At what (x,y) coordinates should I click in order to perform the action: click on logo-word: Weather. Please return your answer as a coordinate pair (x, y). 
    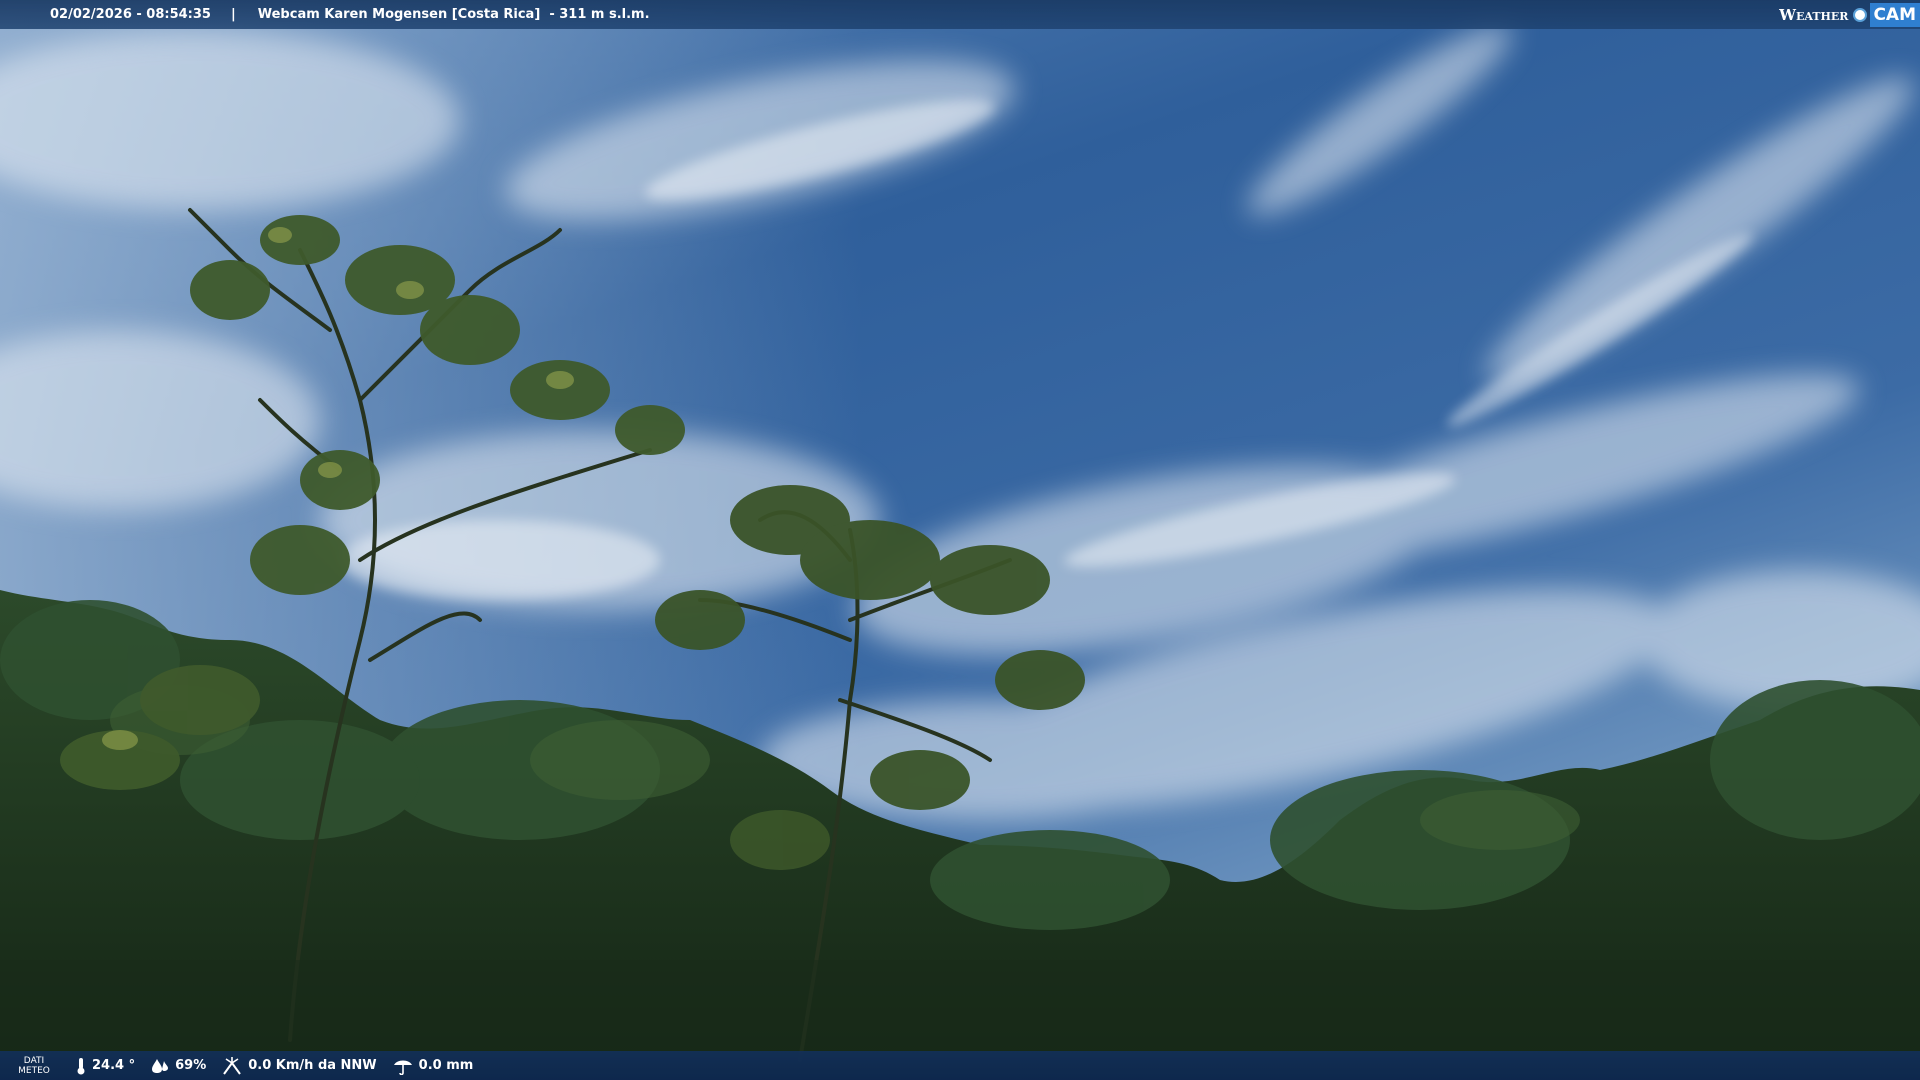
    Looking at the image, I should click on (1814, 14).